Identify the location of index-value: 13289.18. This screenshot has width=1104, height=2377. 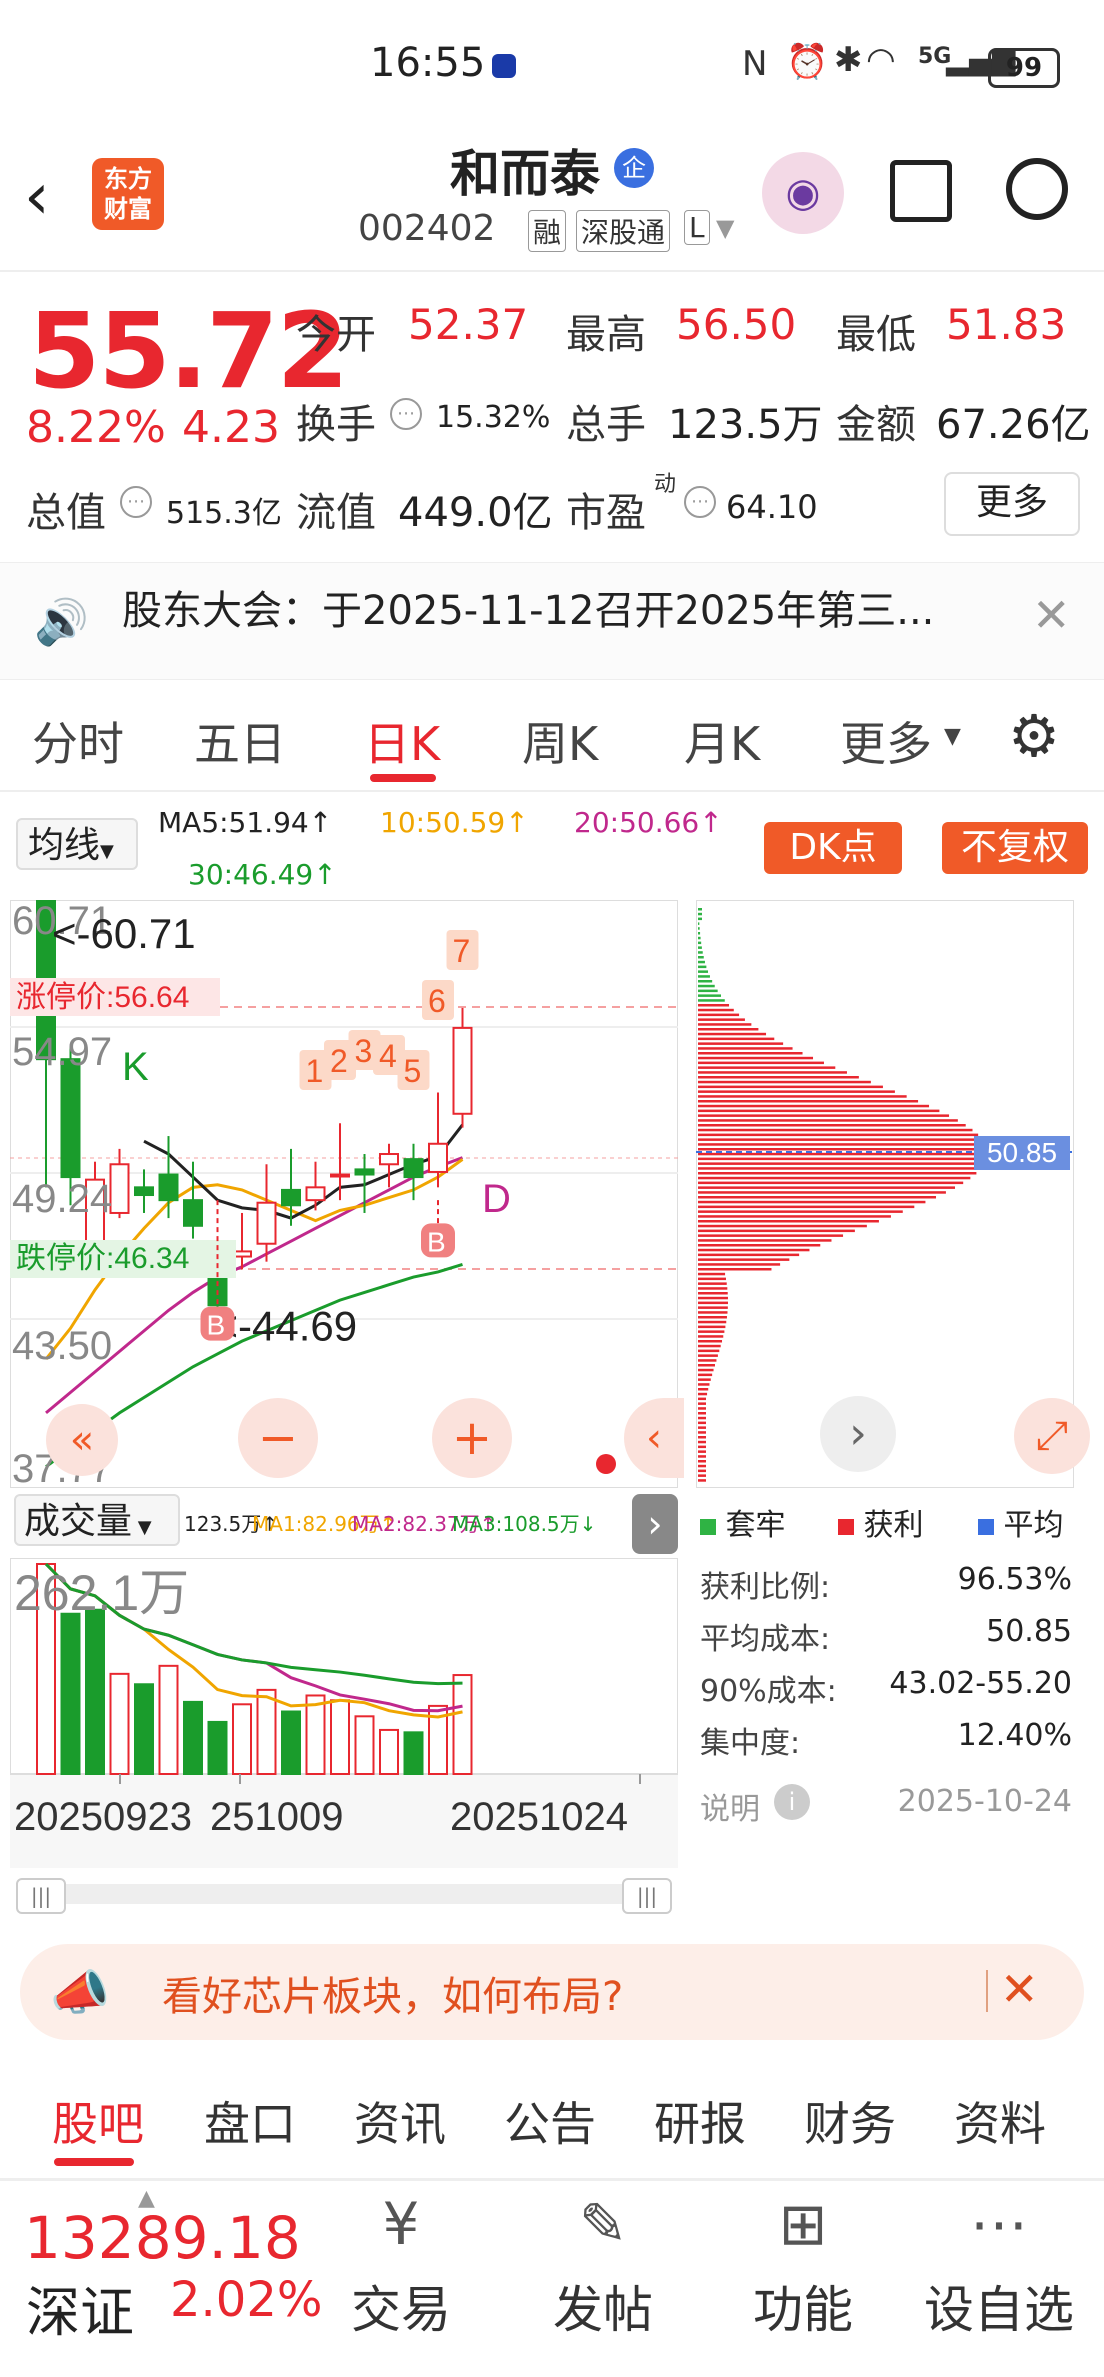
(162, 2238).